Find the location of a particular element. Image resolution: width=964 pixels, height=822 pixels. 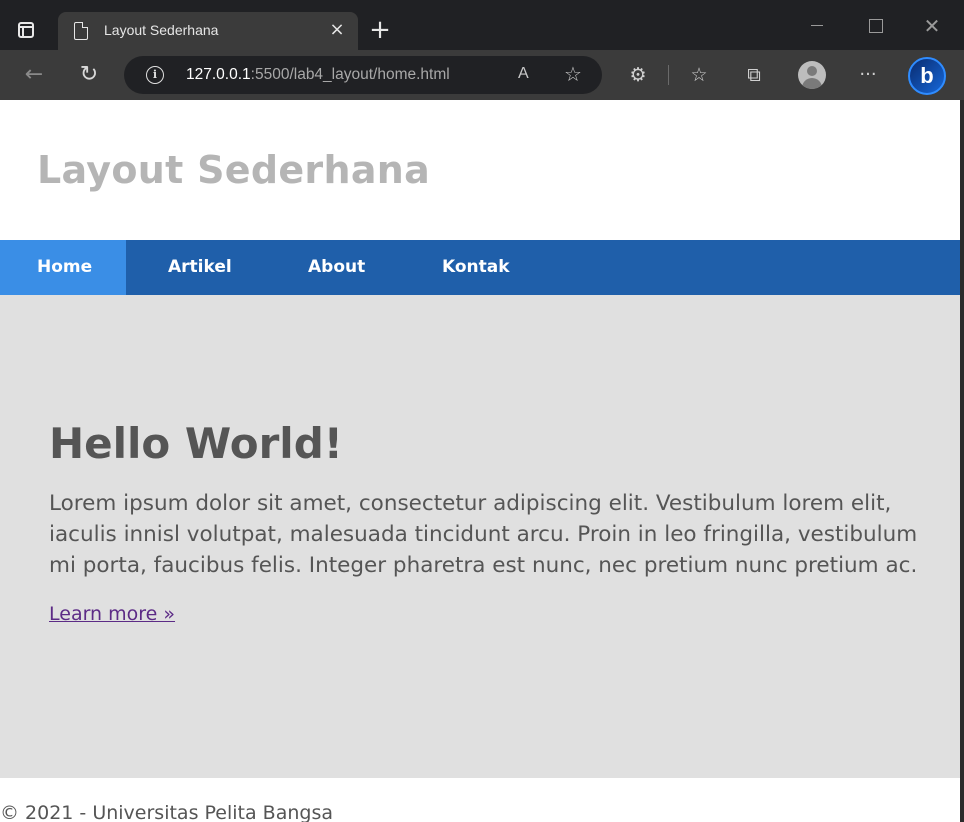

site-title: Layout Sederhana is located at coordinates (234, 170).